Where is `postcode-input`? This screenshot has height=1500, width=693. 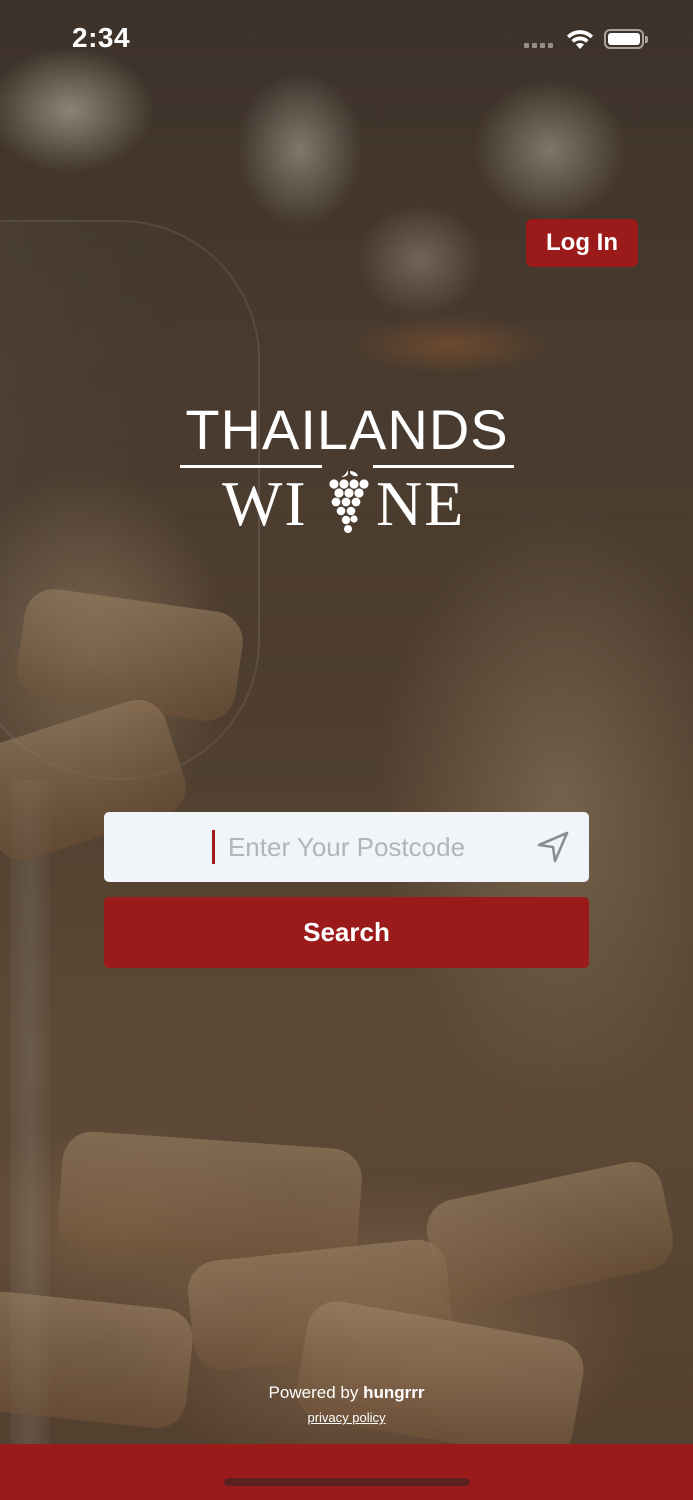 postcode-input is located at coordinates (346, 847).